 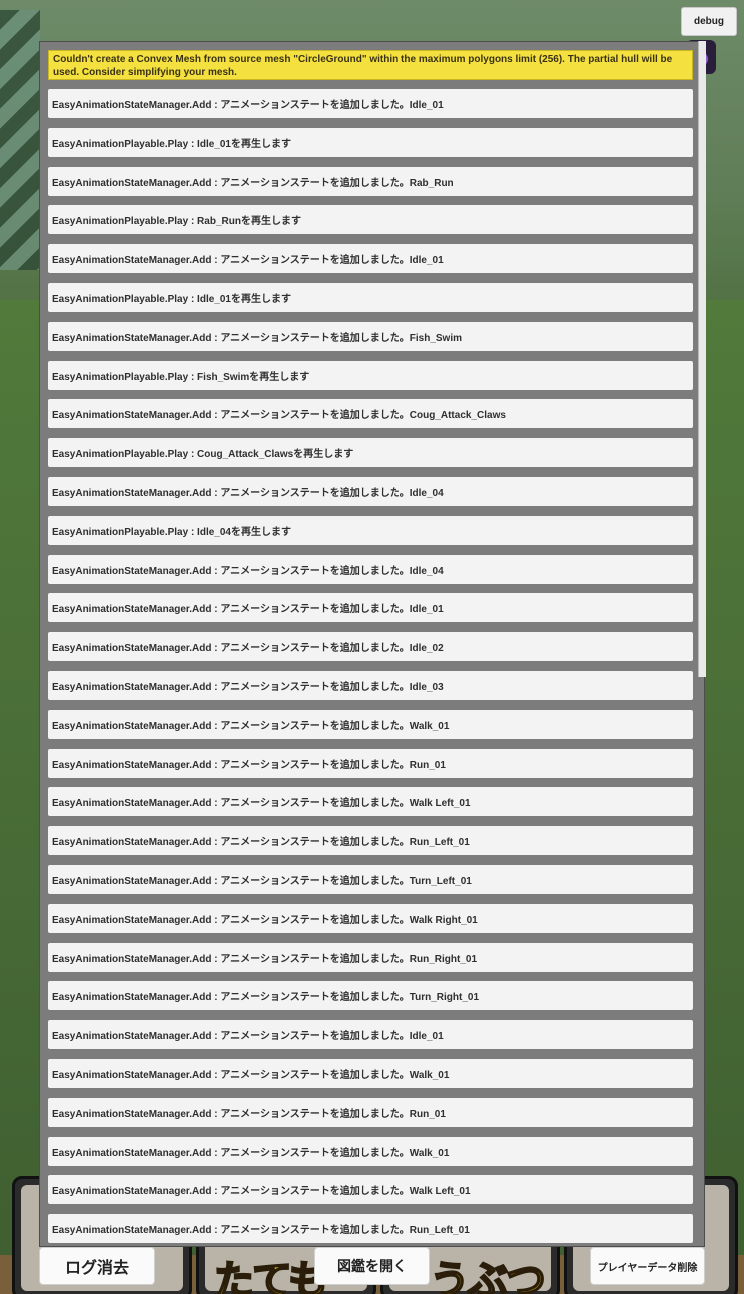 I want to click on console-scrollbar, so click(x=702, y=359).